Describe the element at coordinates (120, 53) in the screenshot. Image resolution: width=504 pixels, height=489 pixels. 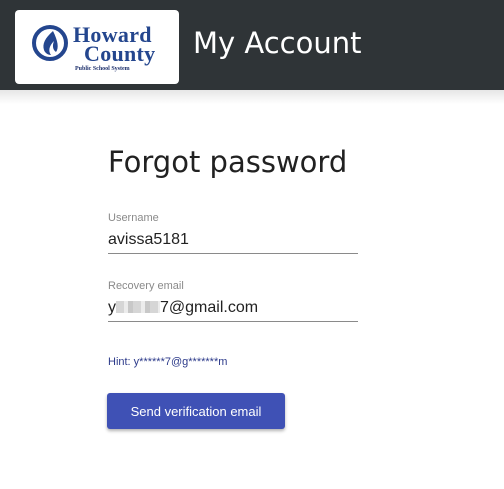
I see `logo-text-county: County` at that location.